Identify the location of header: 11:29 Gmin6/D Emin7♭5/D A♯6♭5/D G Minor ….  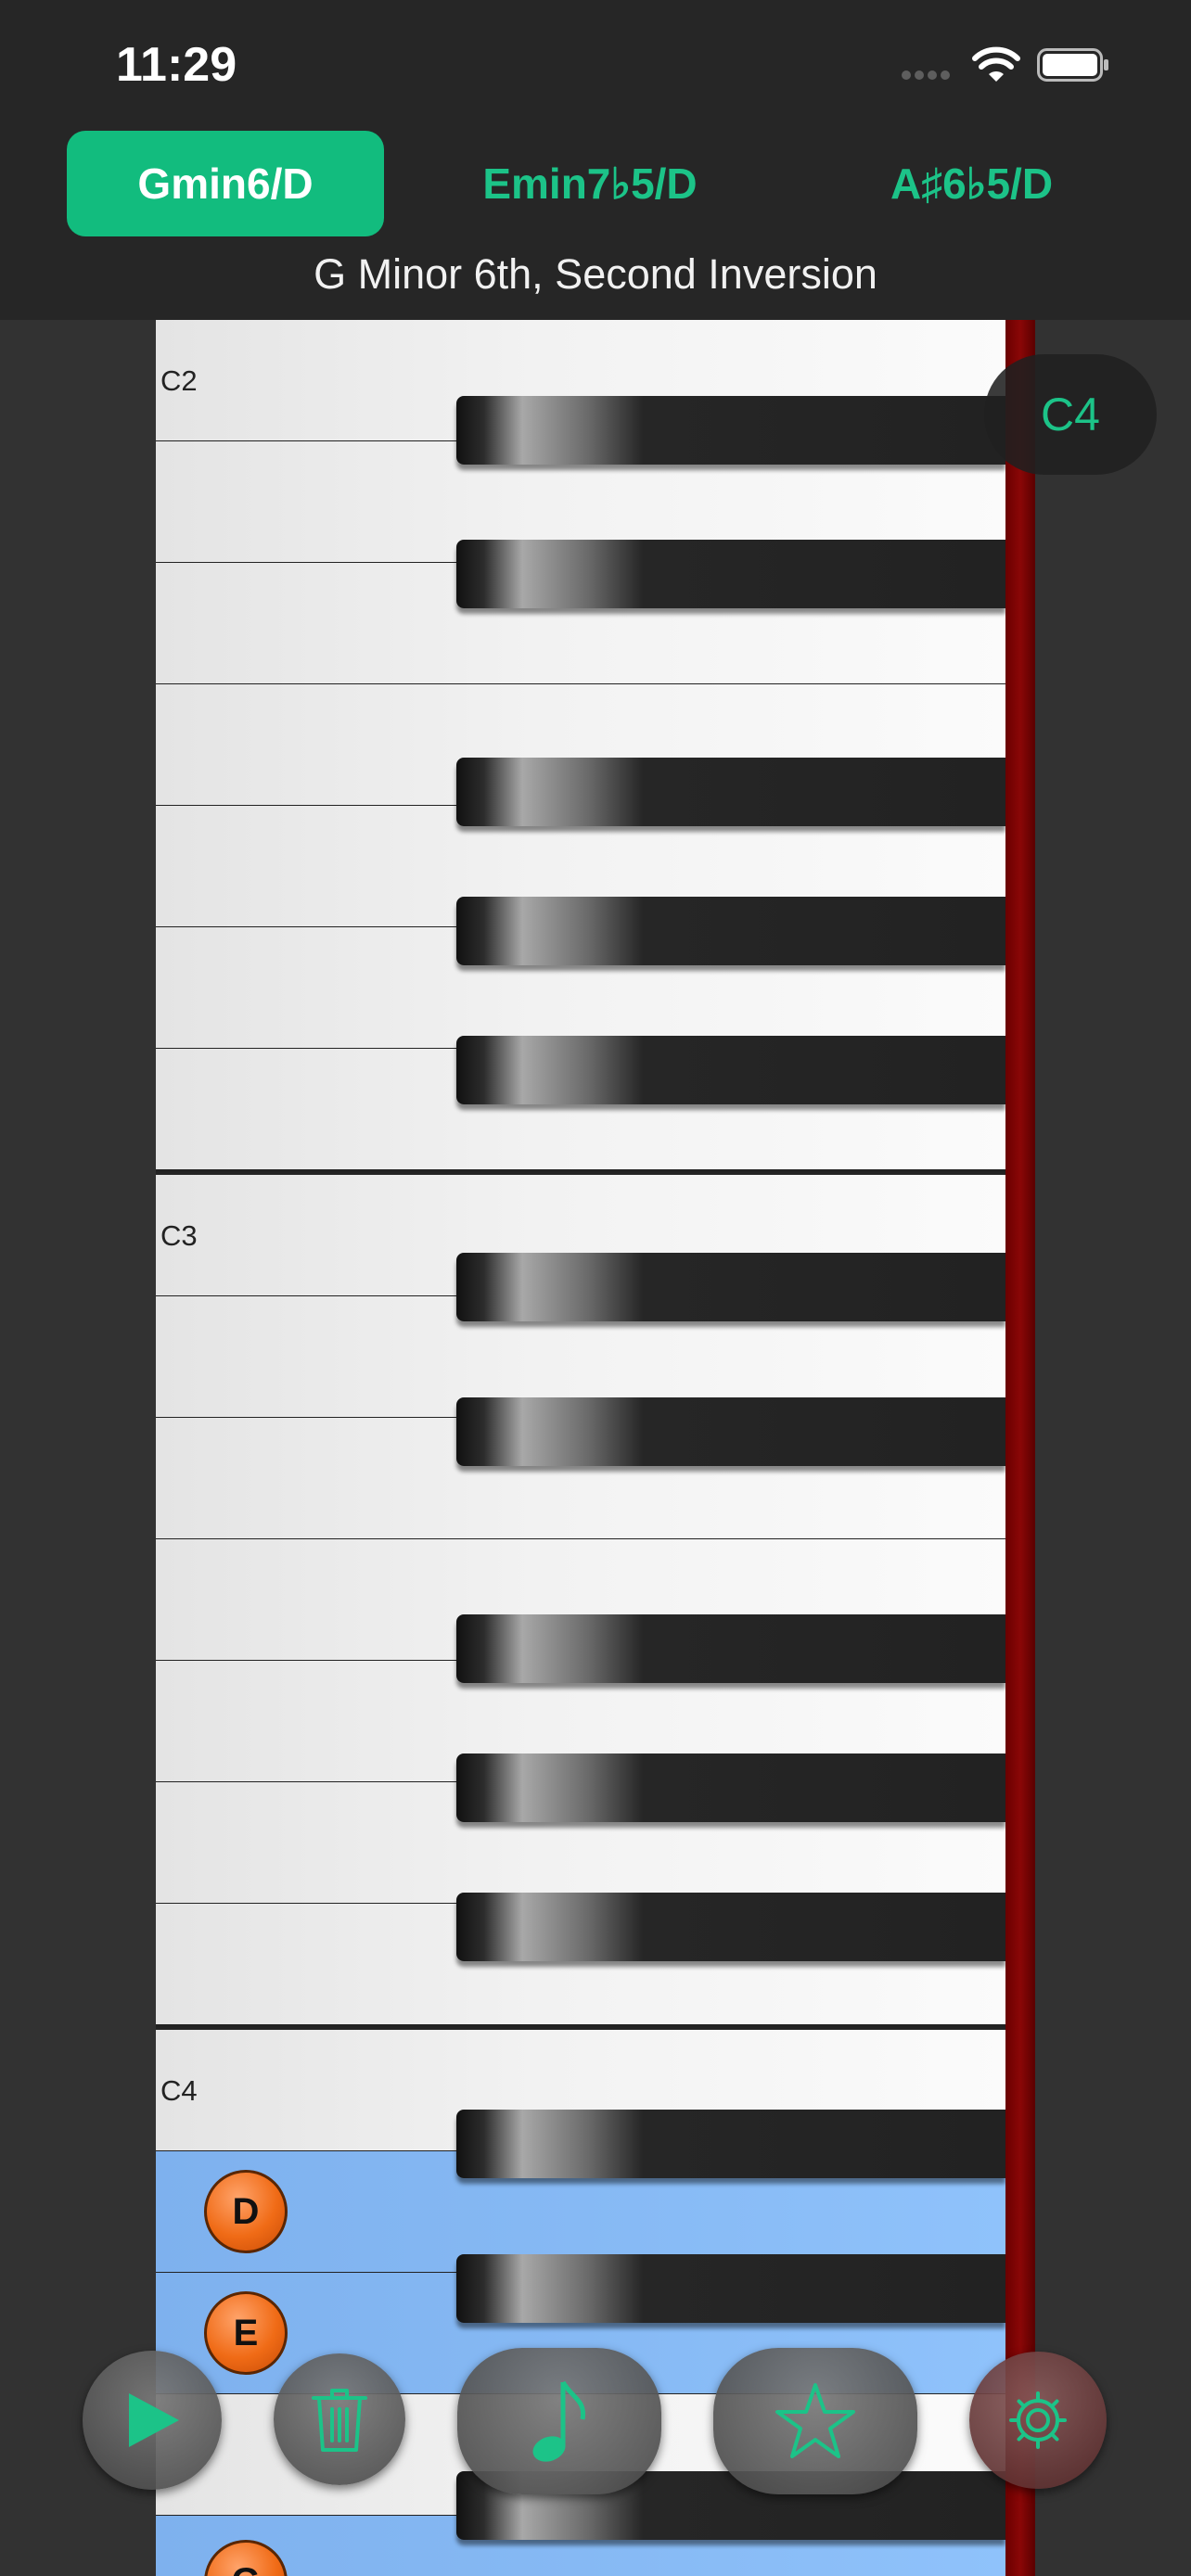
(595, 160).